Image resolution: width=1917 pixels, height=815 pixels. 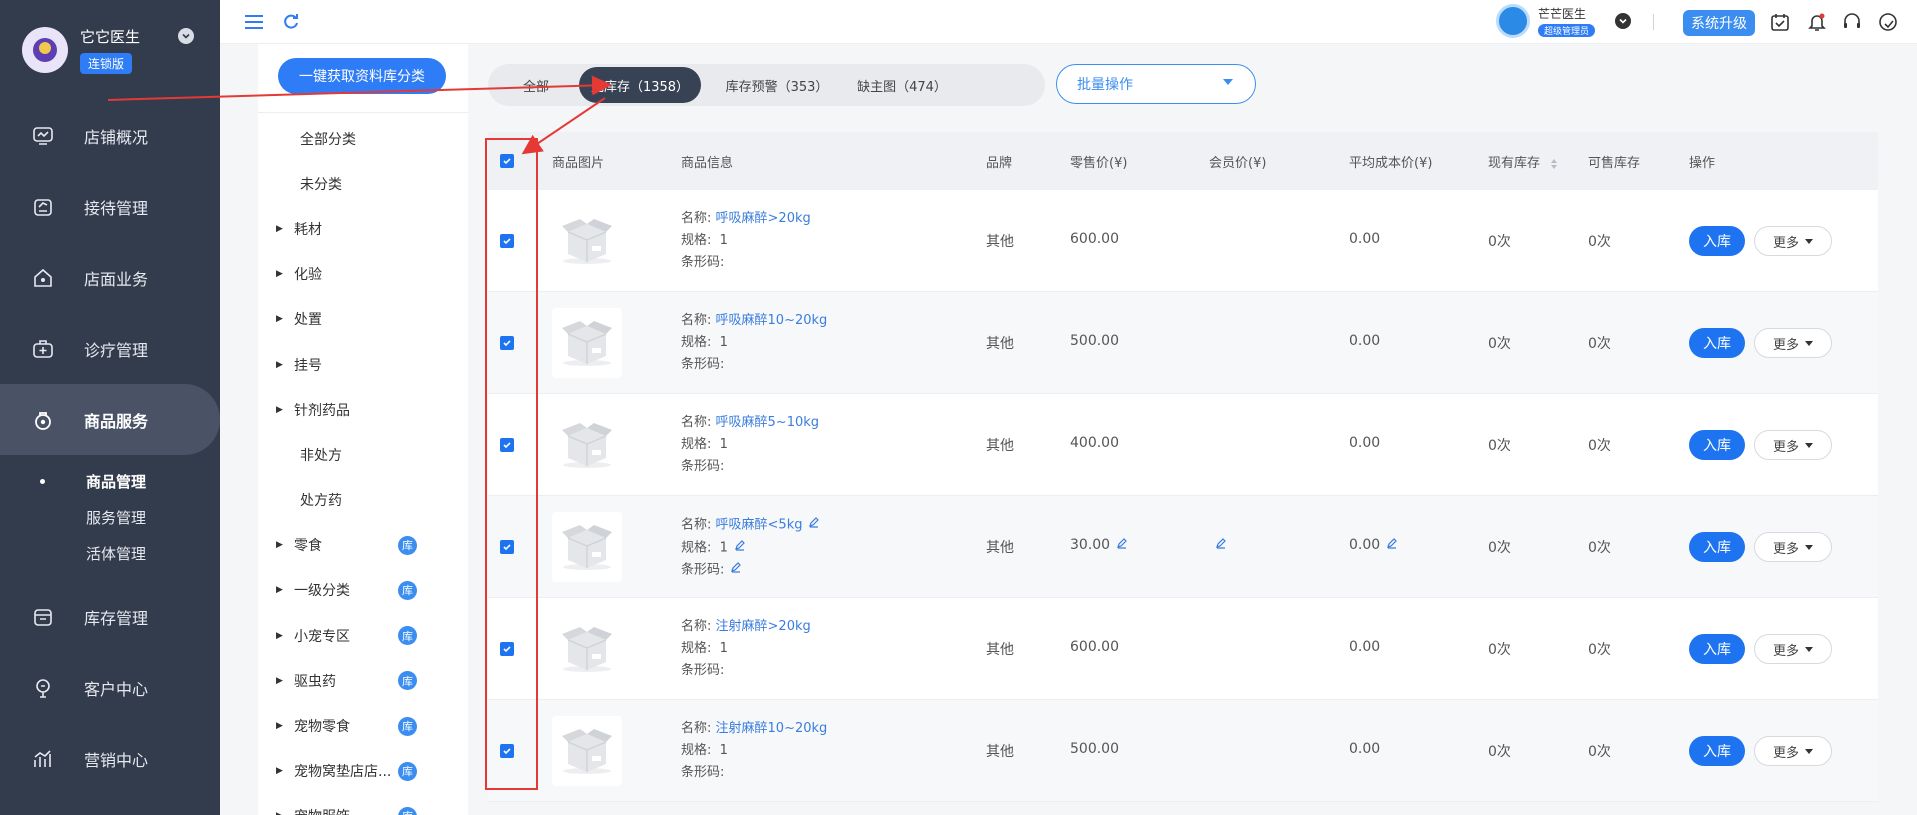 I want to click on product-name-link: 注射麻醉10~20kg, so click(x=772, y=728).